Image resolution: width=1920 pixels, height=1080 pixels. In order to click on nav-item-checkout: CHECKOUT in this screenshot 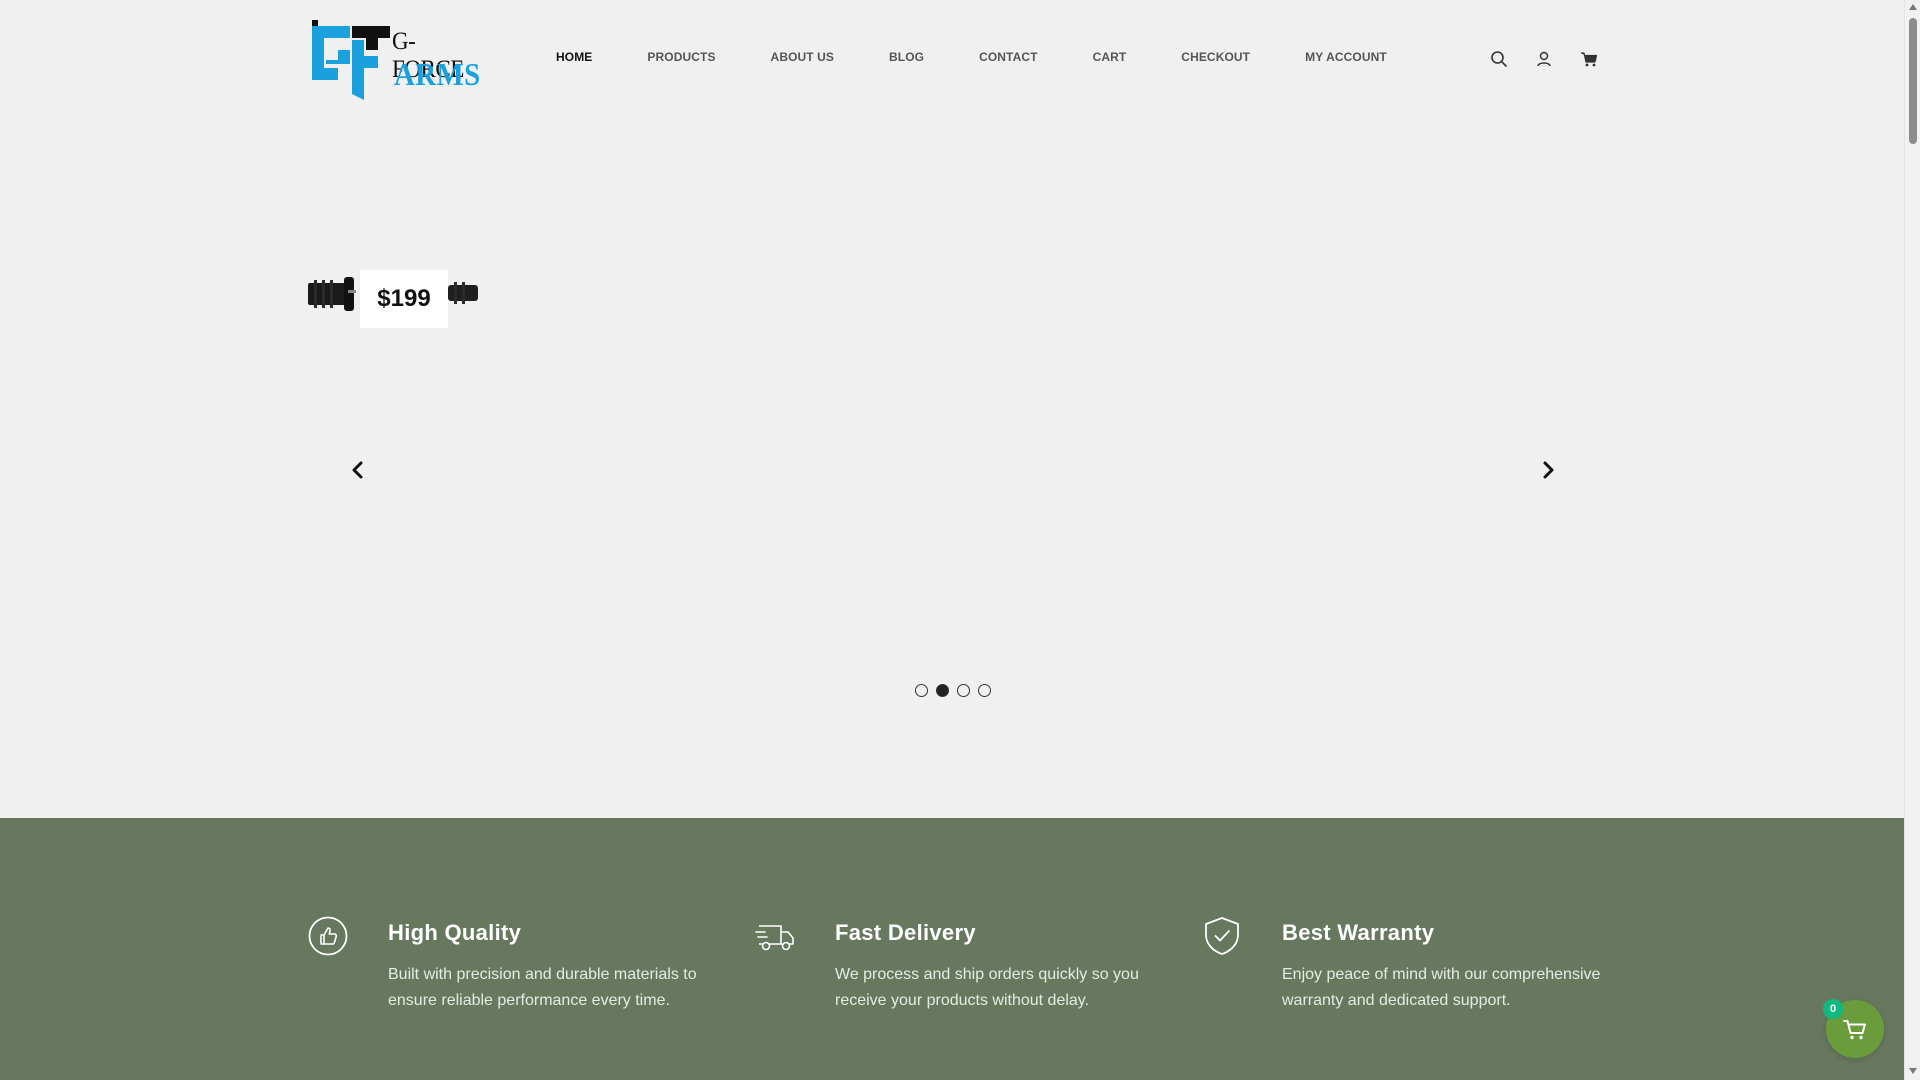, I will do `click(1215, 60)`.